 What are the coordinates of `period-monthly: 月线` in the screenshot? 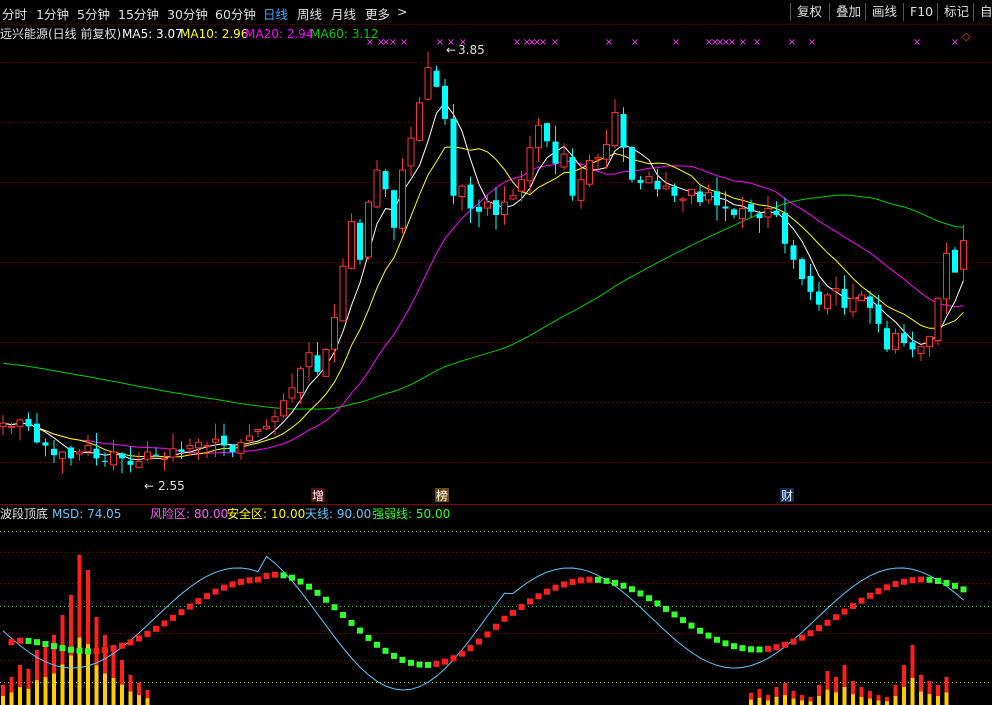 It's located at (343, 13).